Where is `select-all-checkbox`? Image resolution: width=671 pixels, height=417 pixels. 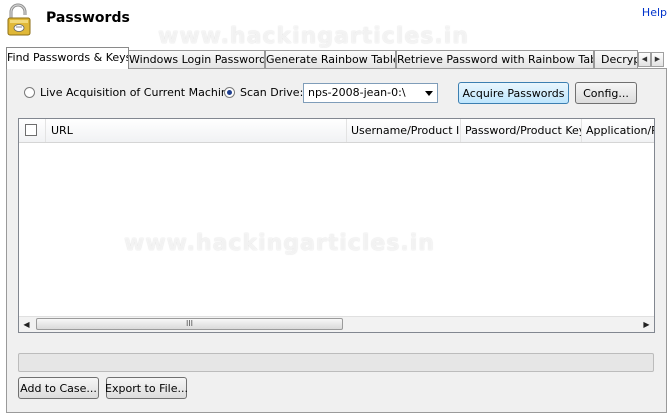
select-all-checkbox is located at coordinates (31, 130).